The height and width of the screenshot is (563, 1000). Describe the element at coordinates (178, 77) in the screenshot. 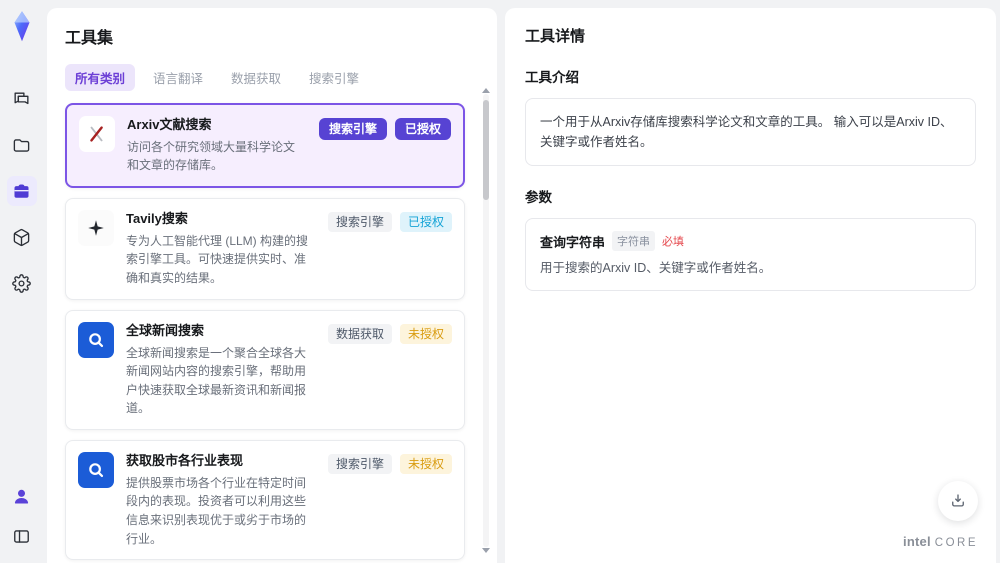

I see `tab-language-translation: 语言翻译` at that location.